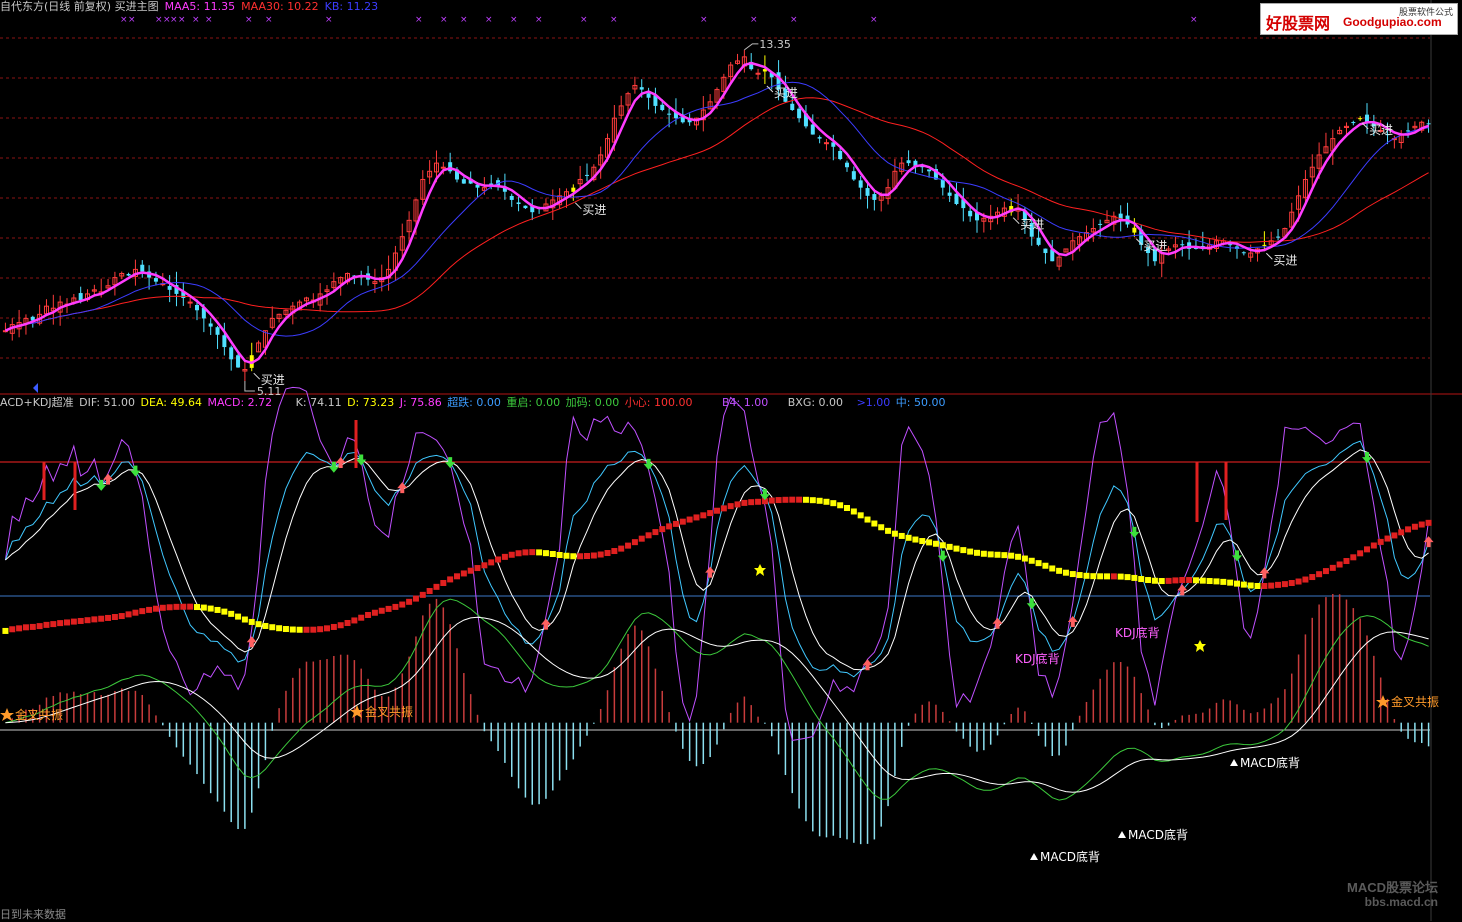  What do you see at coordinates (1392, 887) in the screenshot?
I see `watermark-title: MACD股票论坛` at bounding box center [1392, 887].